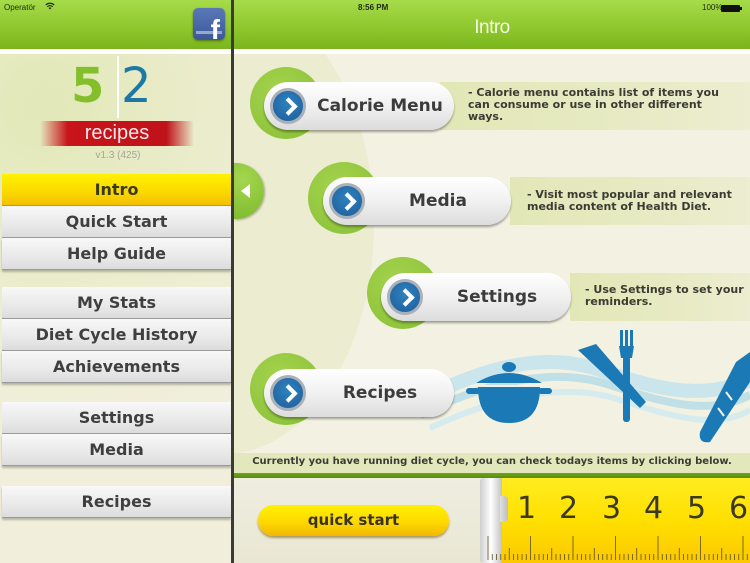 The width and height of the screenshot is (750, 563). What do you see at coordinates (739, 508) in the screenshot?
I see `tape-number: 6` at bounding box center [739, 508].